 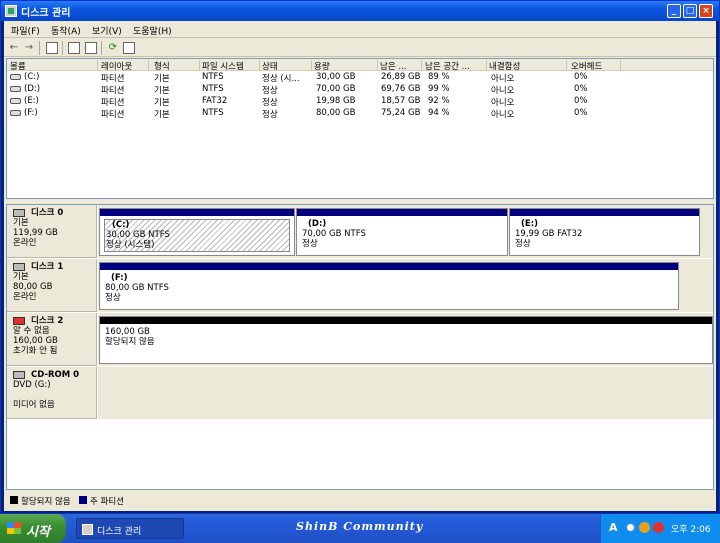 I want to click on cell-layout: 파티션, so click(x=113, y=79).